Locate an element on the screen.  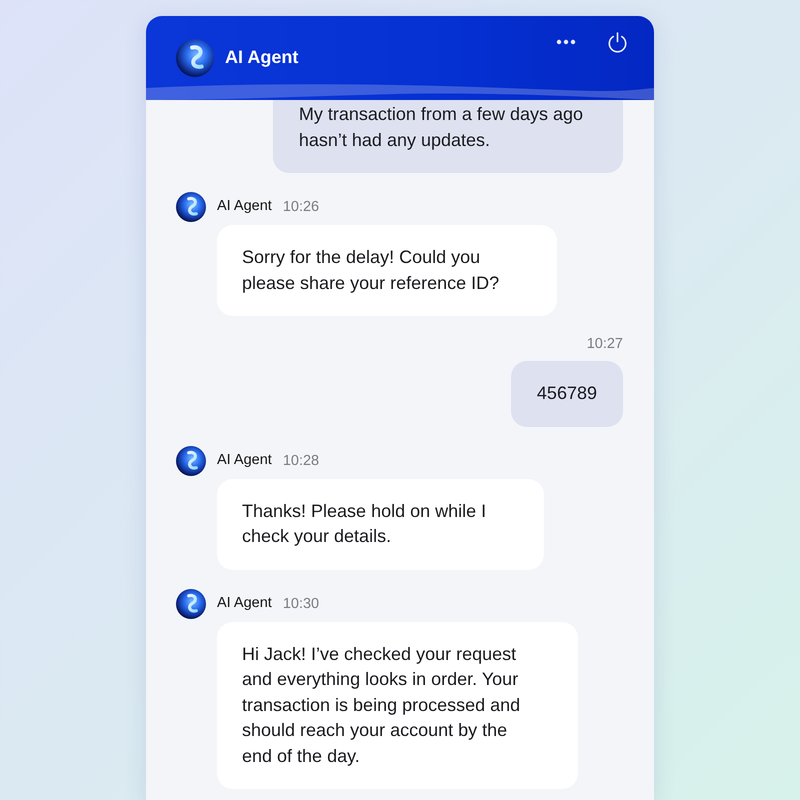
agent-message-bubble: Hi Jack! I’ve checked your request and everything looks in order. Your transaction is being processed and should reach your account by the end of the day. is located at coordinates (397, 705).